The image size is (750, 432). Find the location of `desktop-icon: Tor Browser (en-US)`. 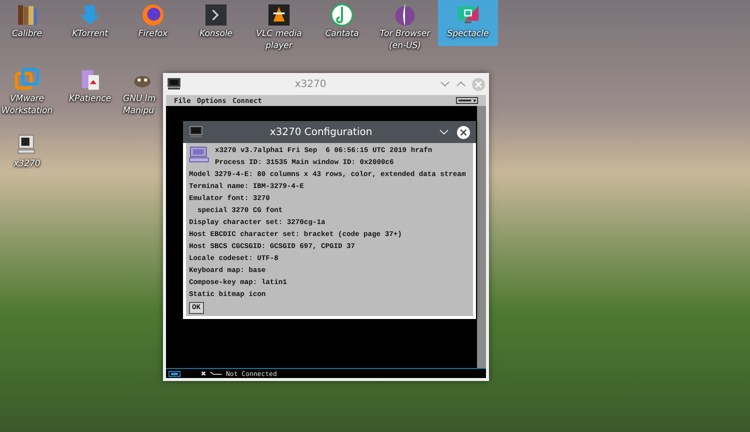

desktop-icon: Tor Browser (en-US) is located at coordinates (405, 32).